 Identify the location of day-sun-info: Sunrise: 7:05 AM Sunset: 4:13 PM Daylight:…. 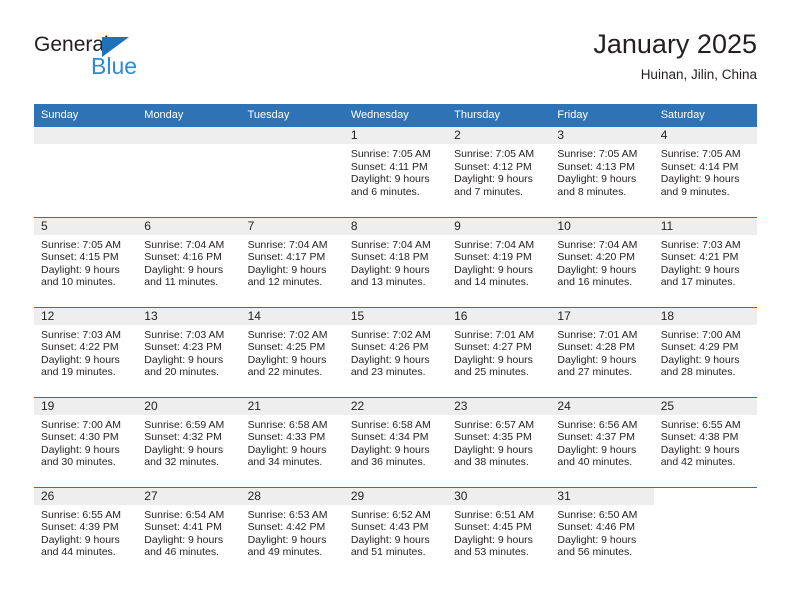
(601, 171).